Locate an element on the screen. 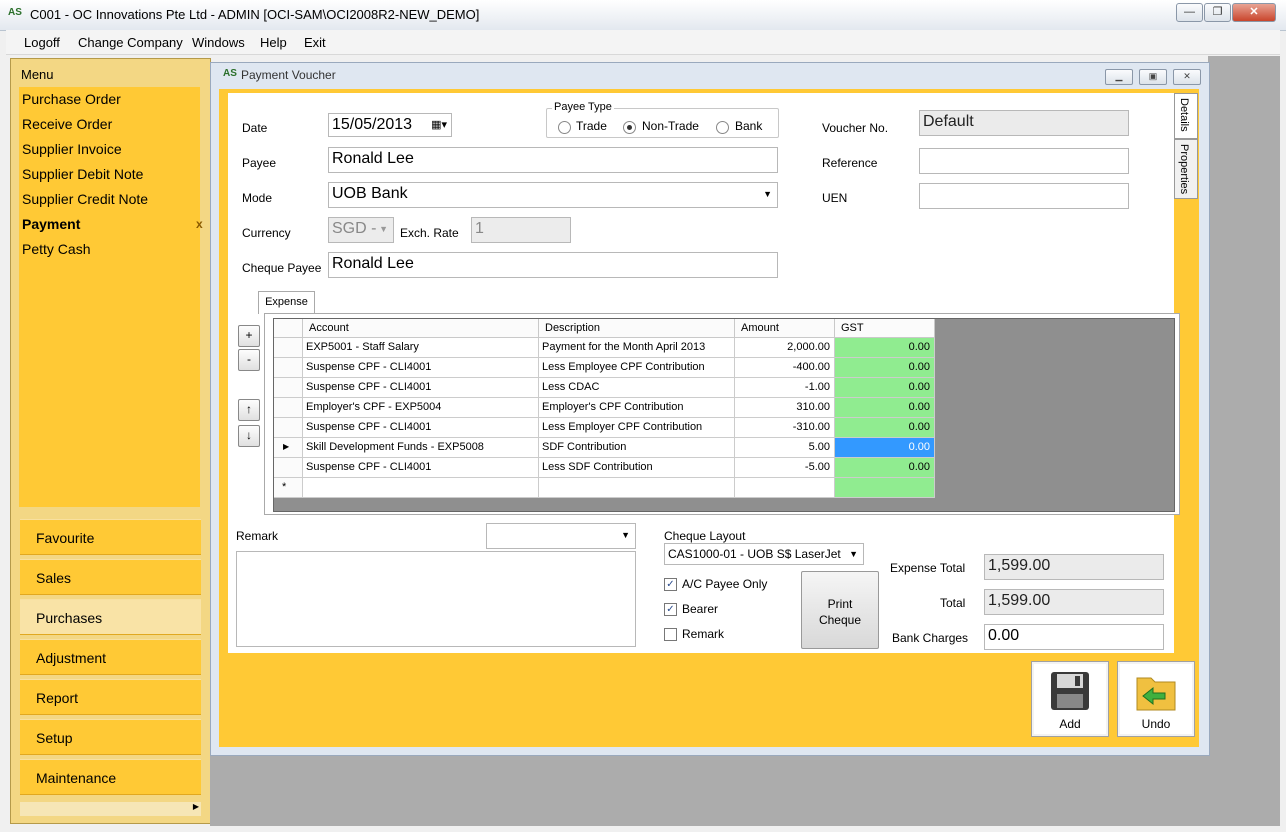 The height and width of the screenshot is (832, 1286). save-icon is located at coordinates (1070, 691).